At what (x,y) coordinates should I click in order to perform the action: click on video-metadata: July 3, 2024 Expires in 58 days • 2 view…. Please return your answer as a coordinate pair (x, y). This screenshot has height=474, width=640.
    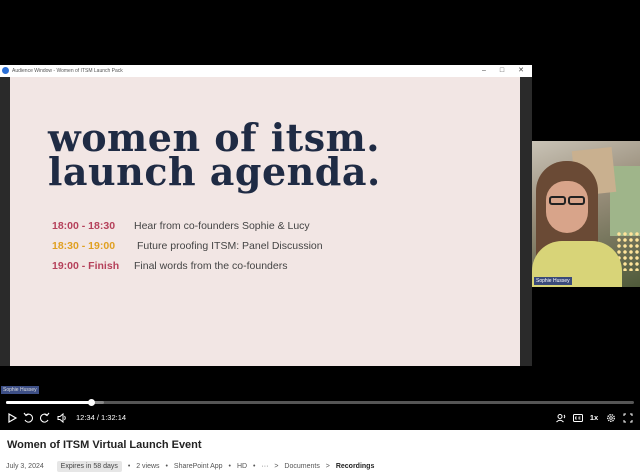
    Looking at the image, I should click on (190, 466).